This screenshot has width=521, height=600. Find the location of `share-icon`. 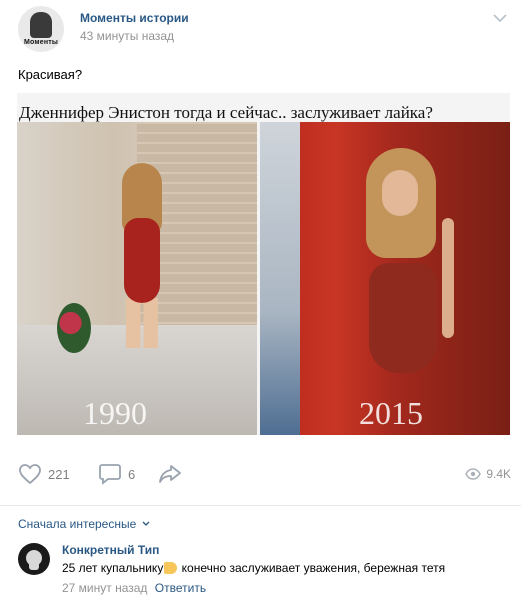

share-icon is located at coordinates (170, 474).